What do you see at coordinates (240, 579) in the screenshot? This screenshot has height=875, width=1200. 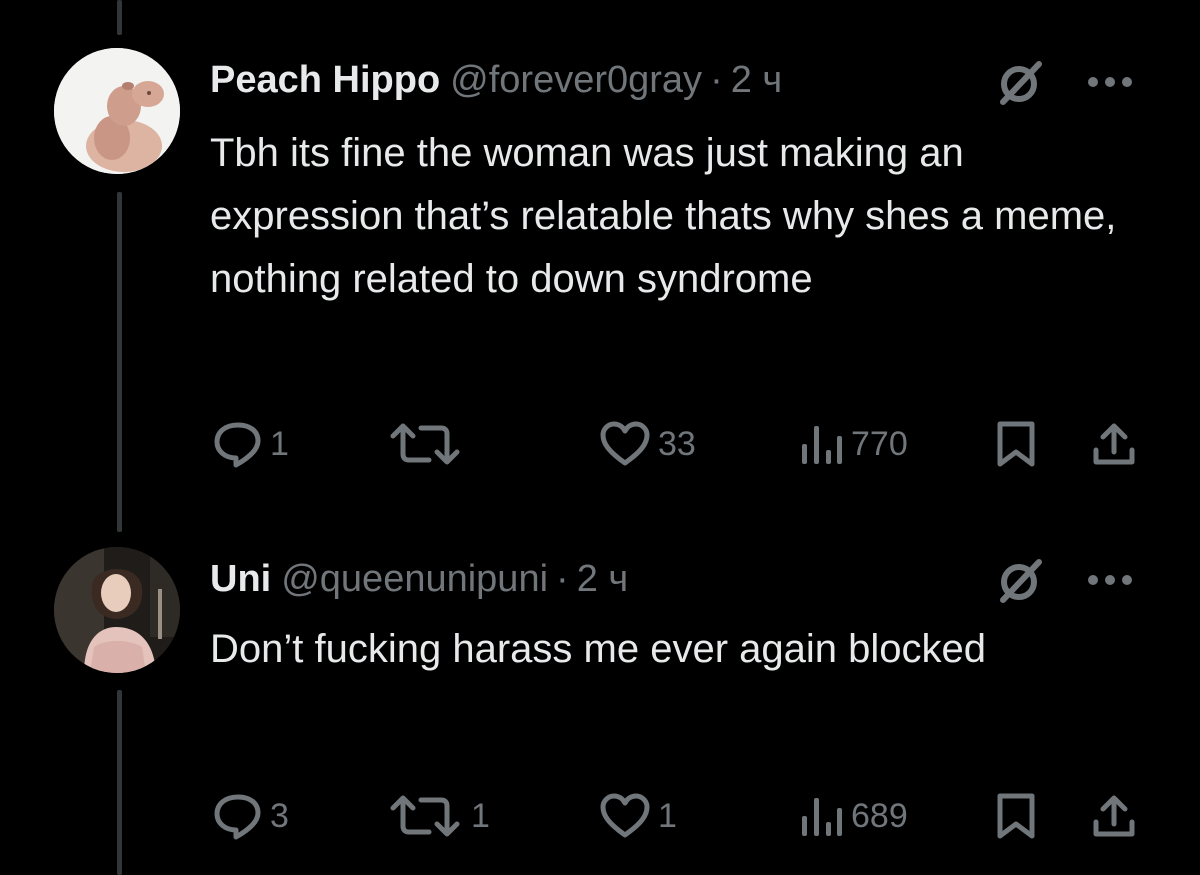 I see `display-name: Uni` at bounding box center [240, 579].